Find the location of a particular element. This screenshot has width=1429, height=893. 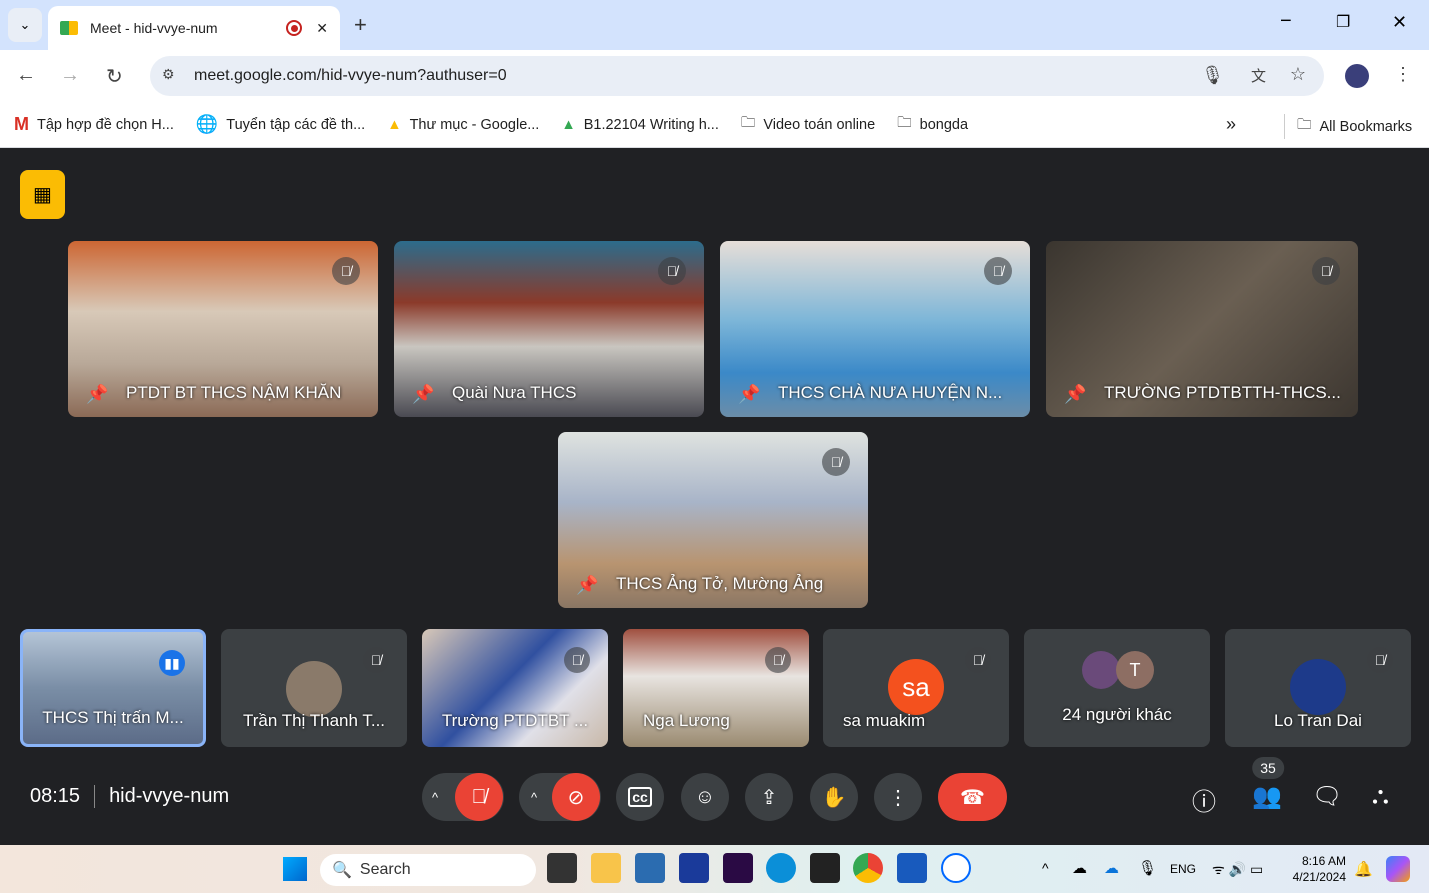

profile-avatar is located at coordinates (1357, 76).